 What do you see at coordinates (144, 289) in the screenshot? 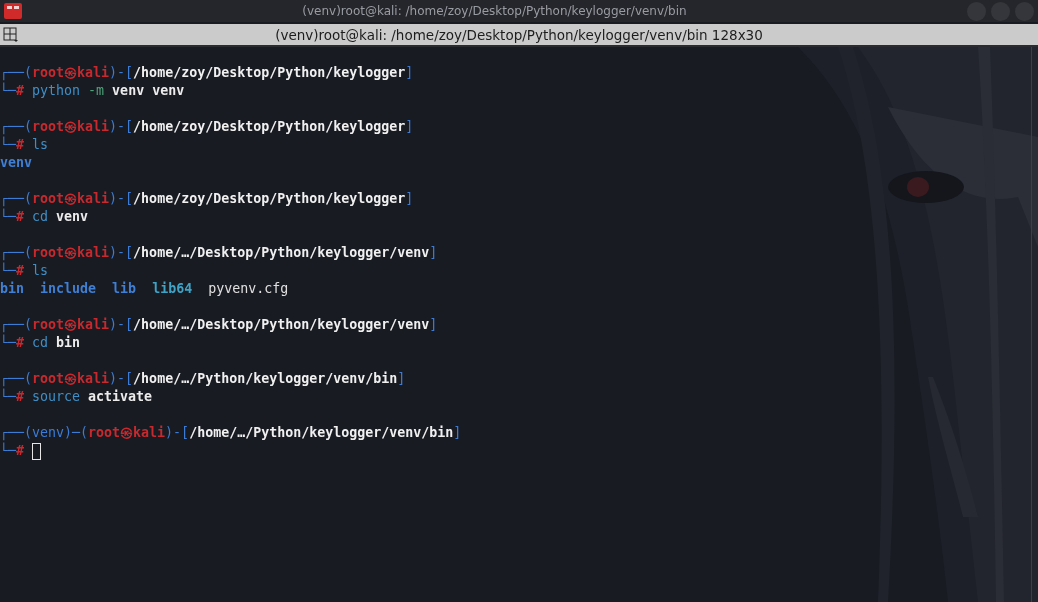
I see `output-line: bin include lib lib64 pyvenv.cfg` at bounding box center [144, 289].